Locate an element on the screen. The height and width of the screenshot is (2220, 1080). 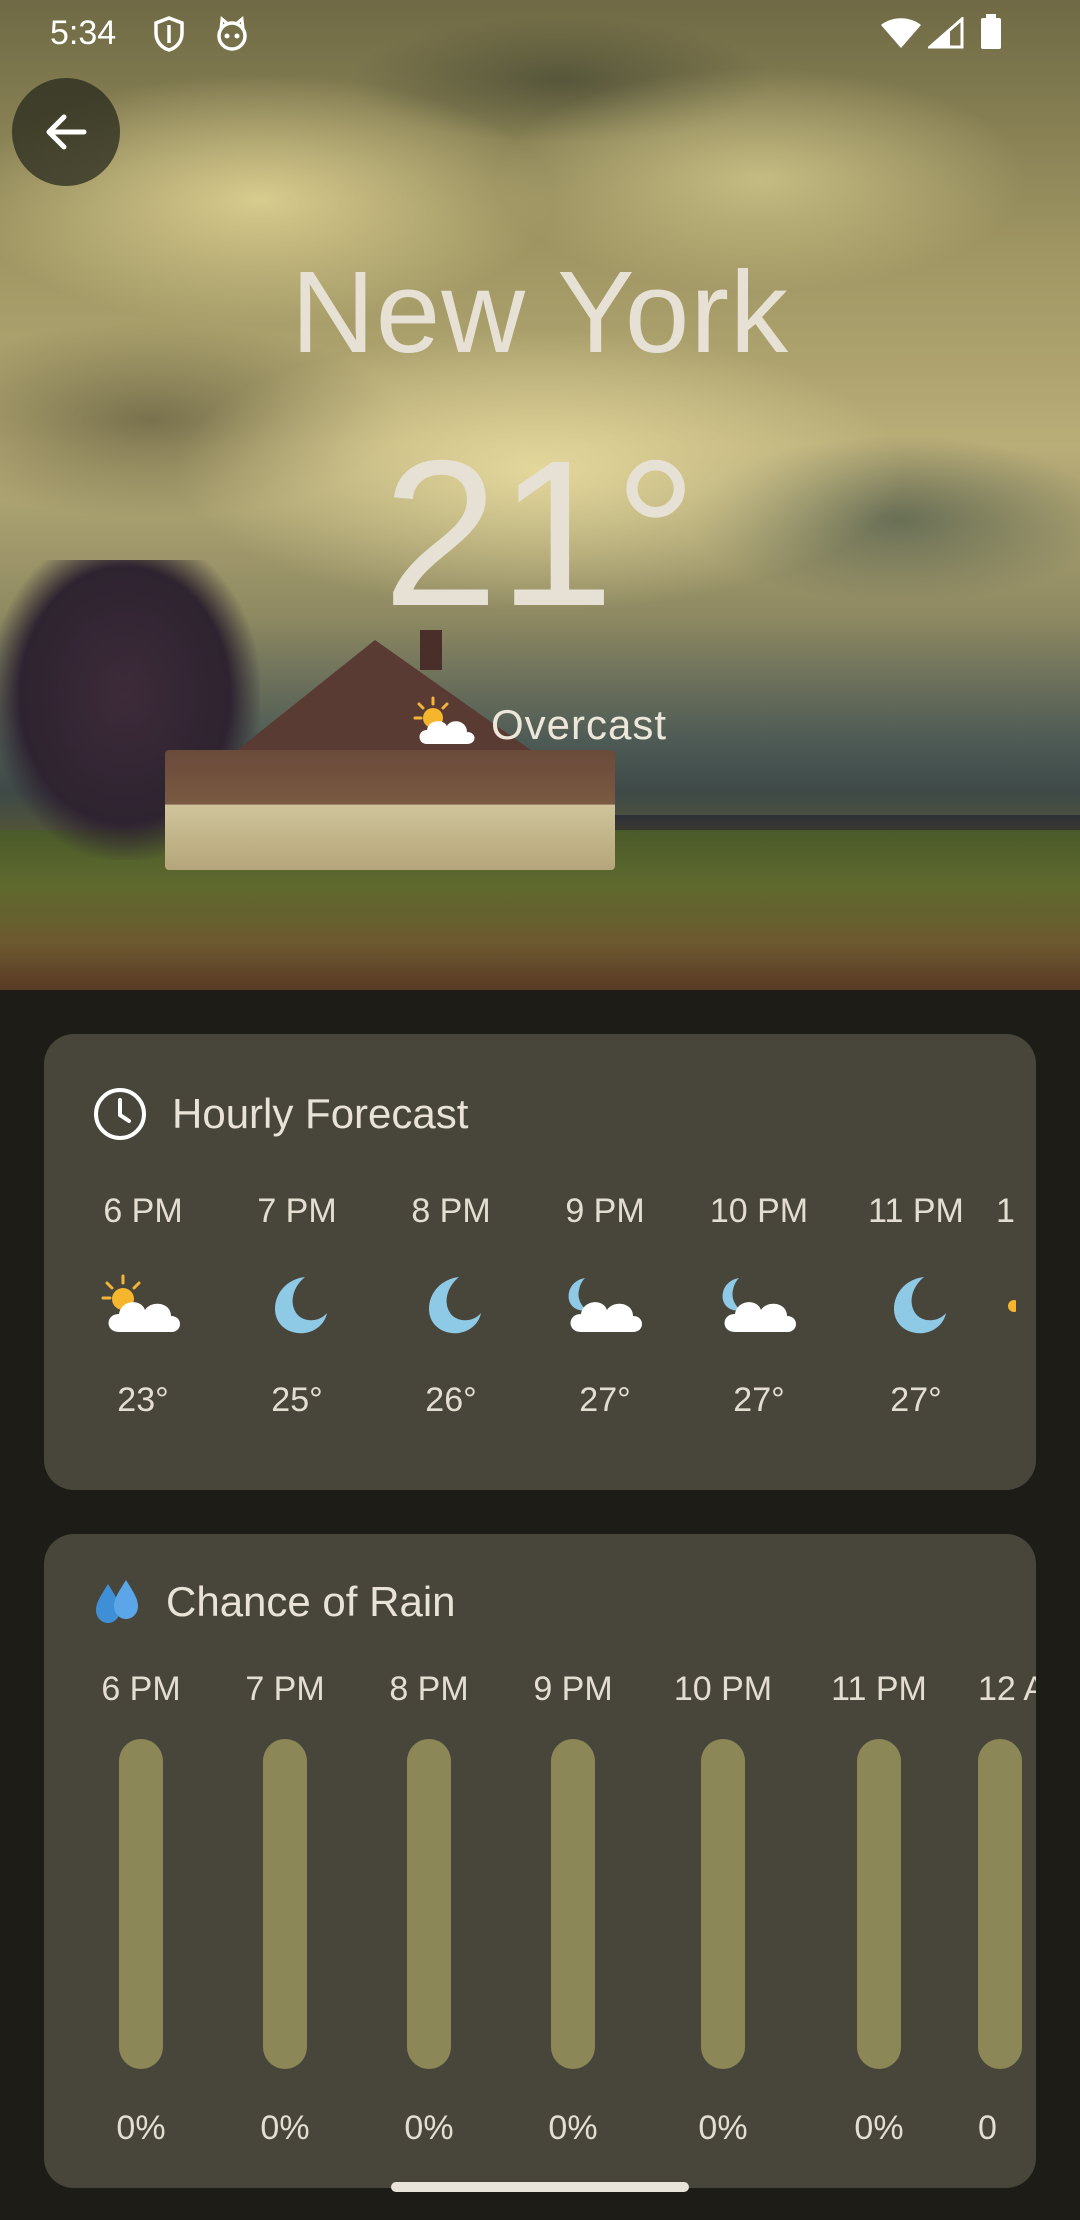
hour-item: 1 is located at coordinates (1016, 1286).